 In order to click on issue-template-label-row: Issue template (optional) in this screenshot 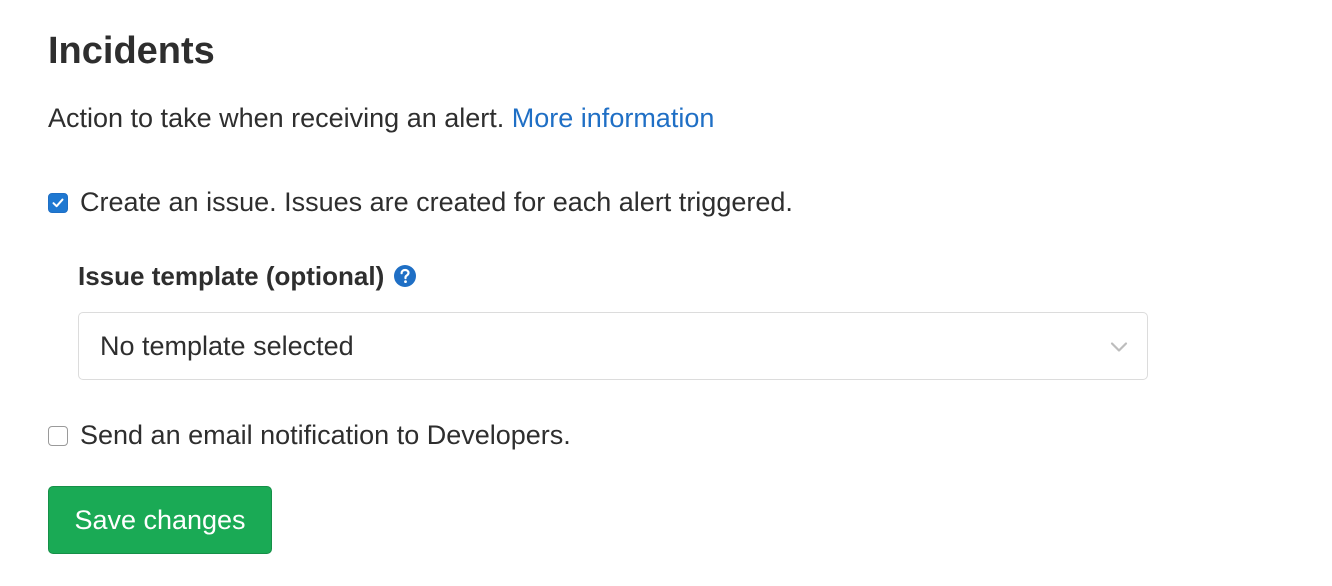, I will do `click(247, 276)`.